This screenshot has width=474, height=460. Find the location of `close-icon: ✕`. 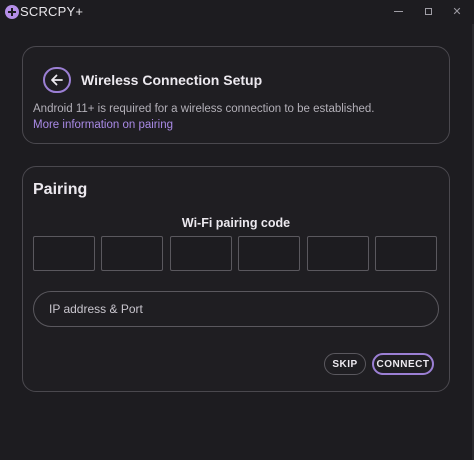

close-icon: ✕ is located at coordinates (457, 11).